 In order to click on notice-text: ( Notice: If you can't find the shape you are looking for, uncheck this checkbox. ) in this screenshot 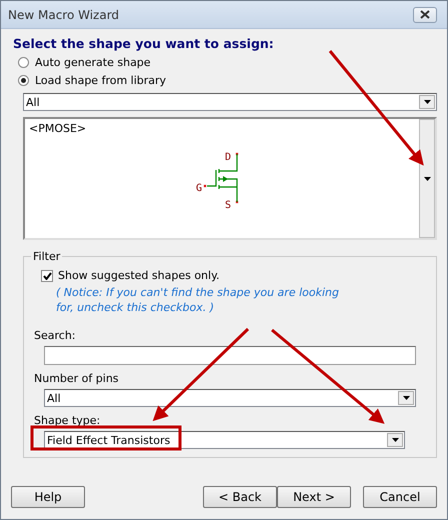, I will do `click(198, 300)`.